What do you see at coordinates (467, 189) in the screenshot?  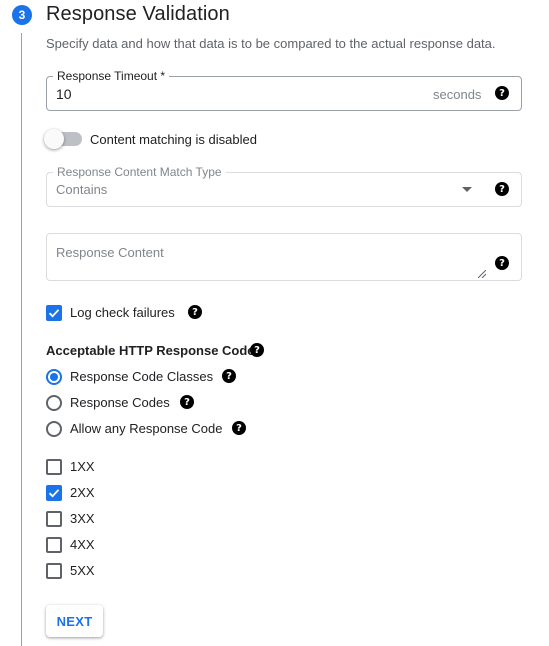 I see `dropdown-arrow-icon` at bounding box center [467, 189].